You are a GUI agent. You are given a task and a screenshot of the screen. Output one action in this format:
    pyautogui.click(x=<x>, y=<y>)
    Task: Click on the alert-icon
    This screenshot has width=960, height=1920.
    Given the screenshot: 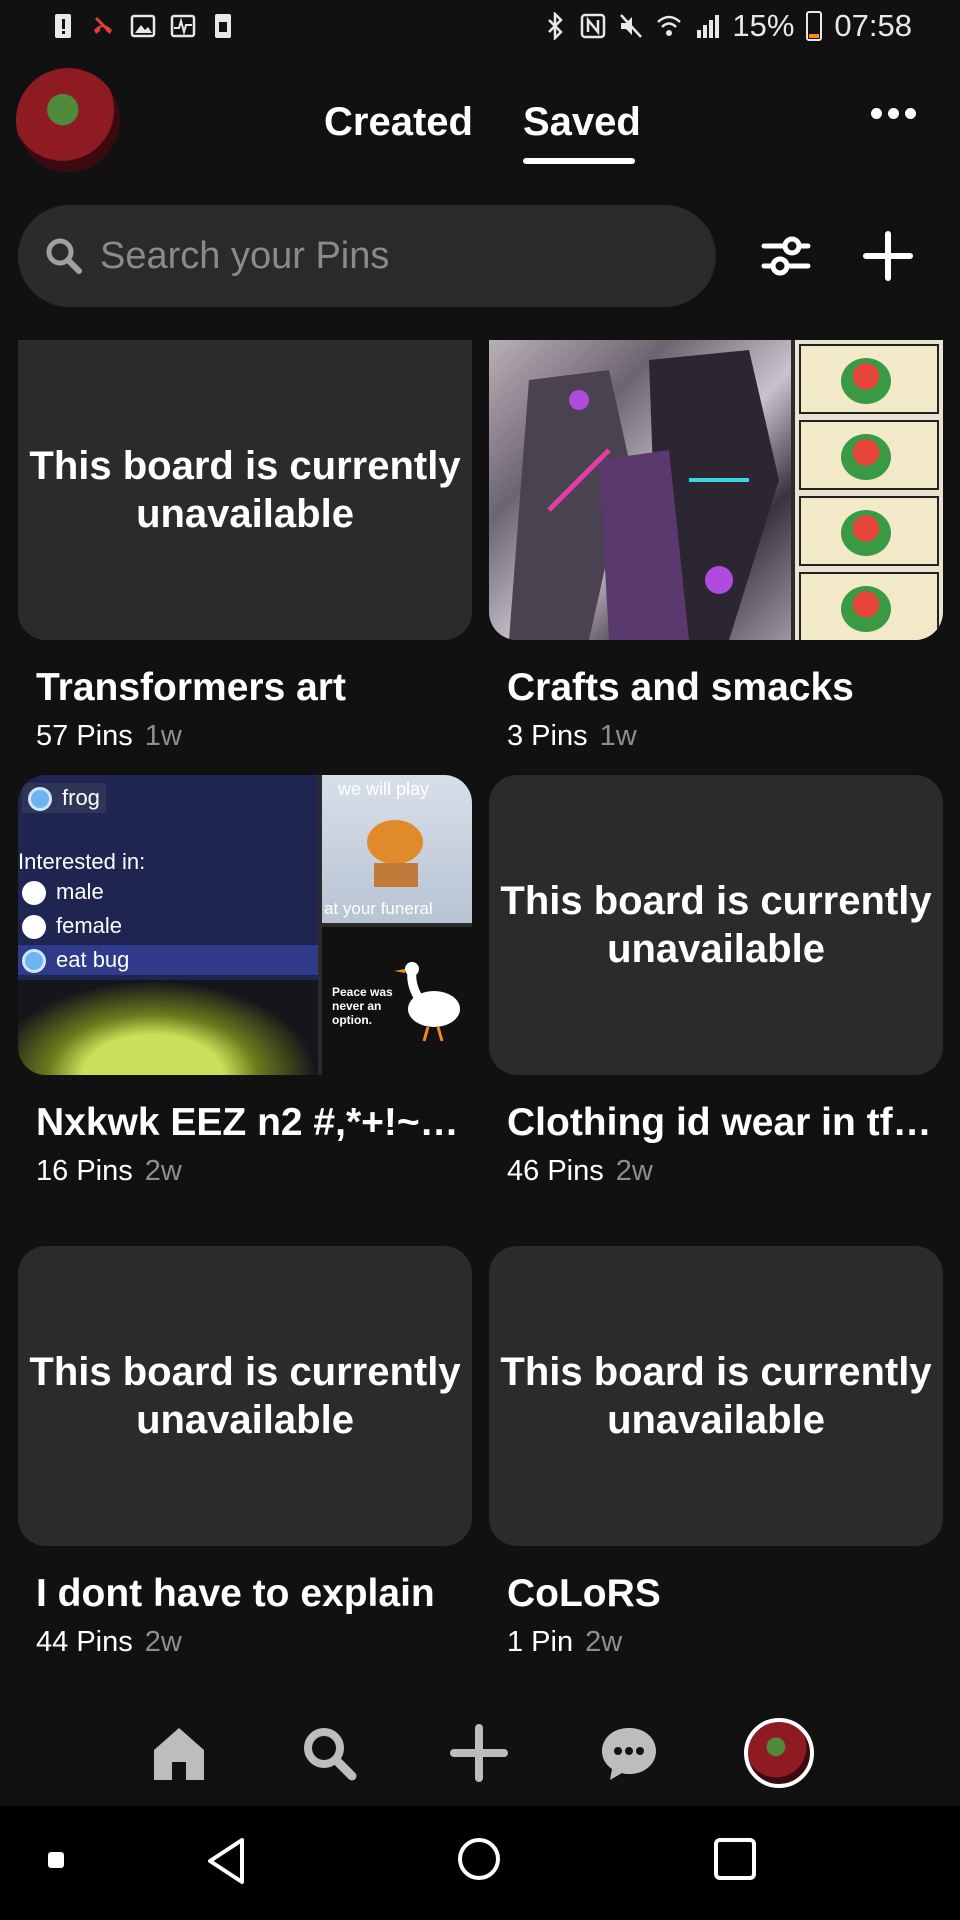 What is the action you would take?
    pyautogui.click(x=63, y=26)
    